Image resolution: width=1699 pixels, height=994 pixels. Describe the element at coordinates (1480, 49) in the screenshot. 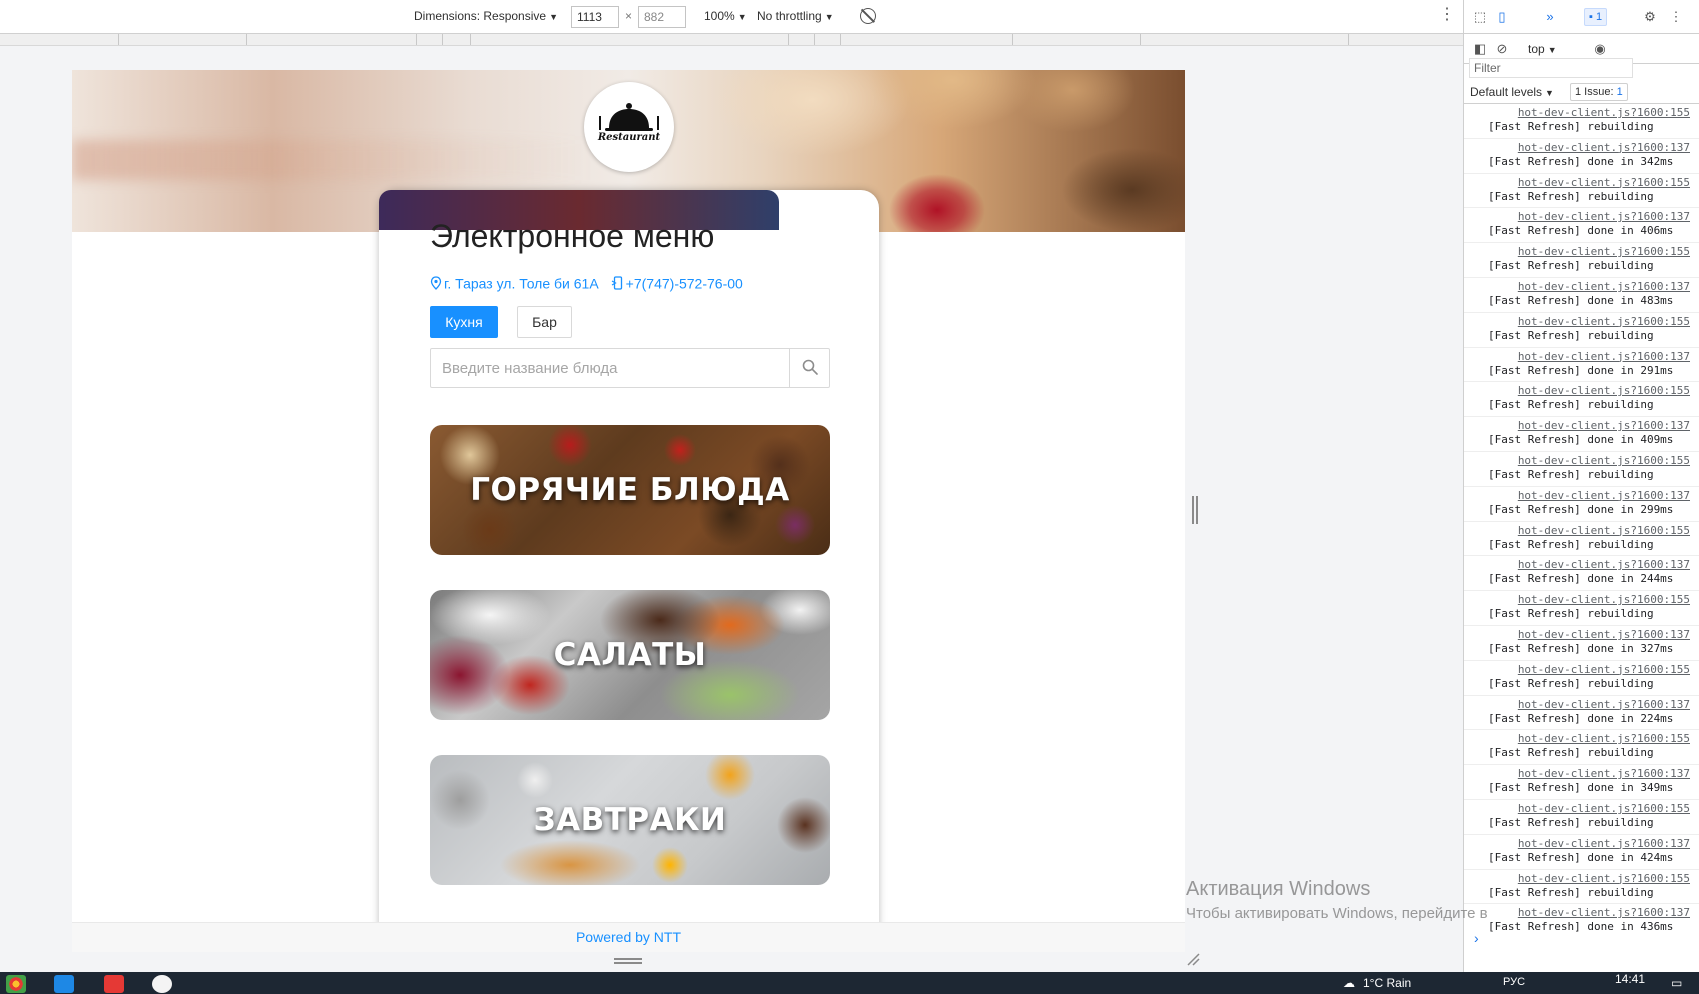

I see `sidebar-toggle-icon: ◧` at that location.